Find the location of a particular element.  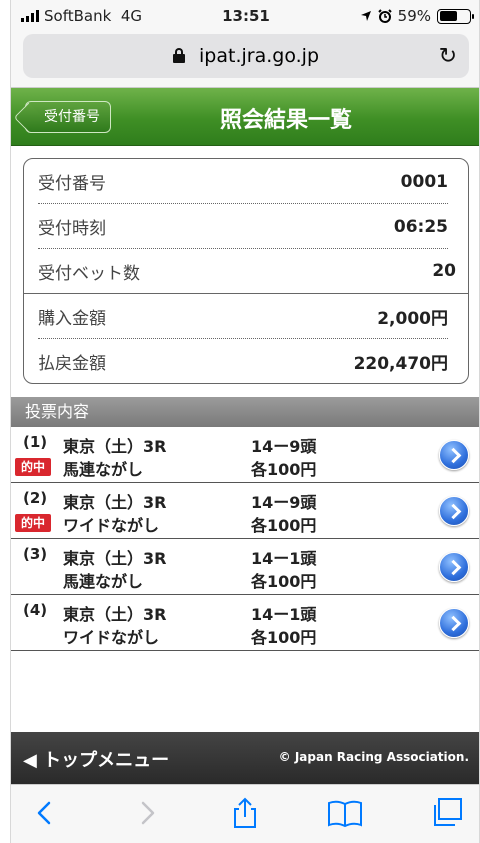

browser-address-area: ipat.jra.go.jp ↻ is located at coordinates (245, 61).